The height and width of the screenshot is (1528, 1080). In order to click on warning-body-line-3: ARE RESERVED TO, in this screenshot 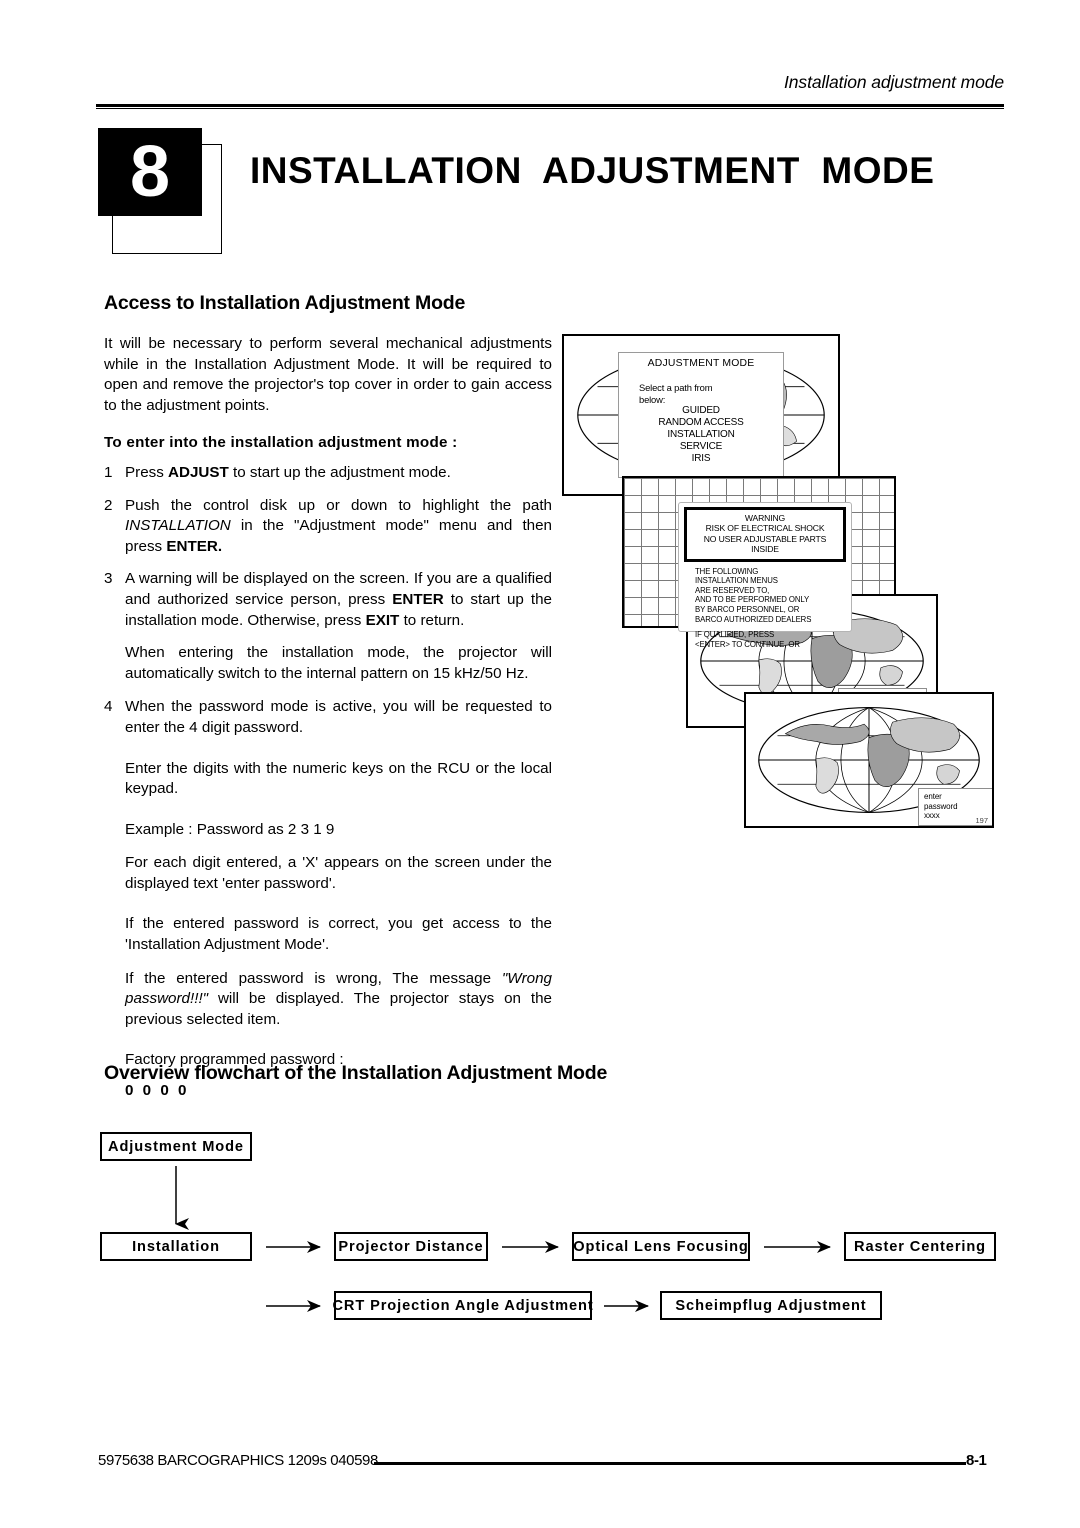, I will do `click(732, 590)`.